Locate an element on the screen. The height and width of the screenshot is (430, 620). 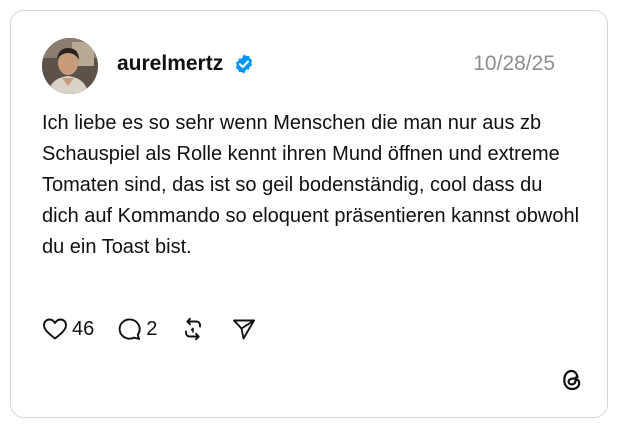
avatar-image is located at coordinates (70, 66).